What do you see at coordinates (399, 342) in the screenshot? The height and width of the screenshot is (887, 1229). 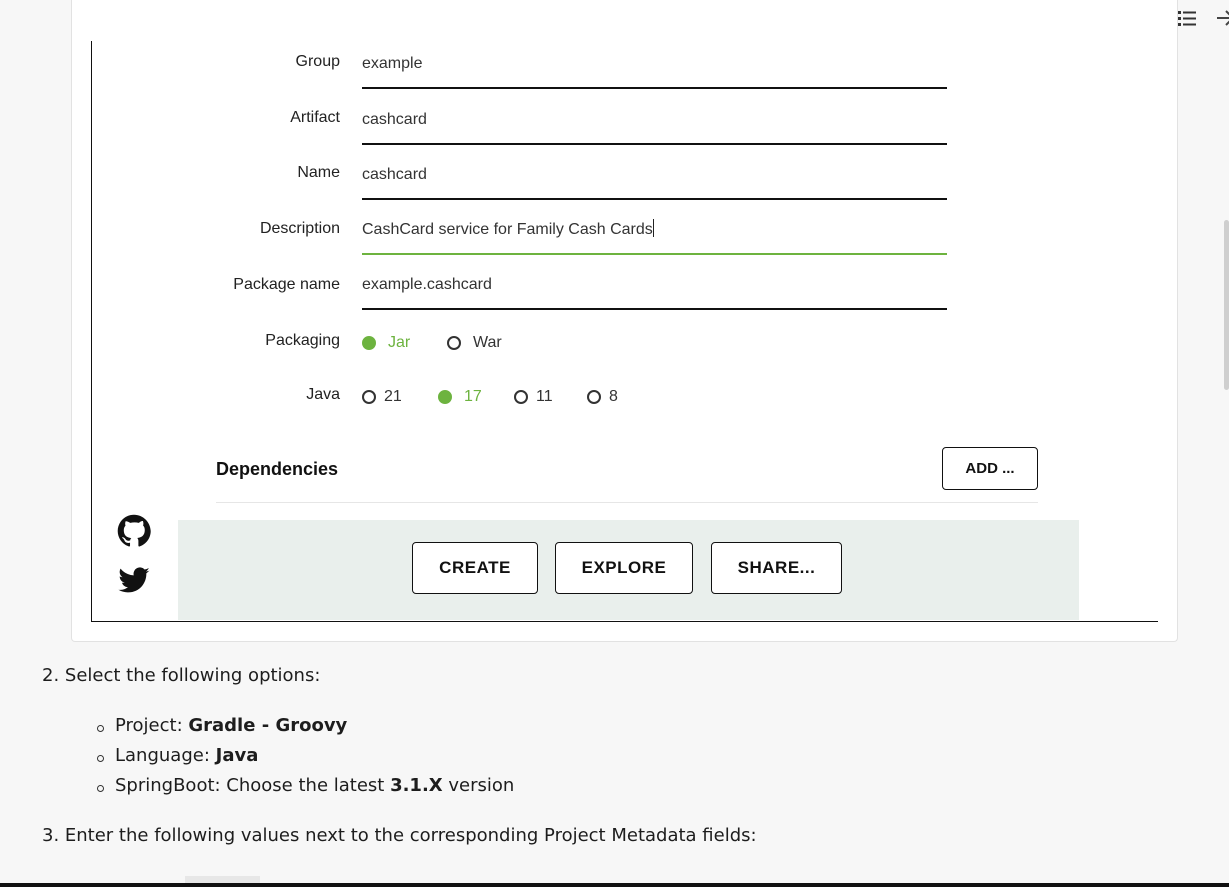 I see `jar-label: Jar` at bounding box center [399, 342].